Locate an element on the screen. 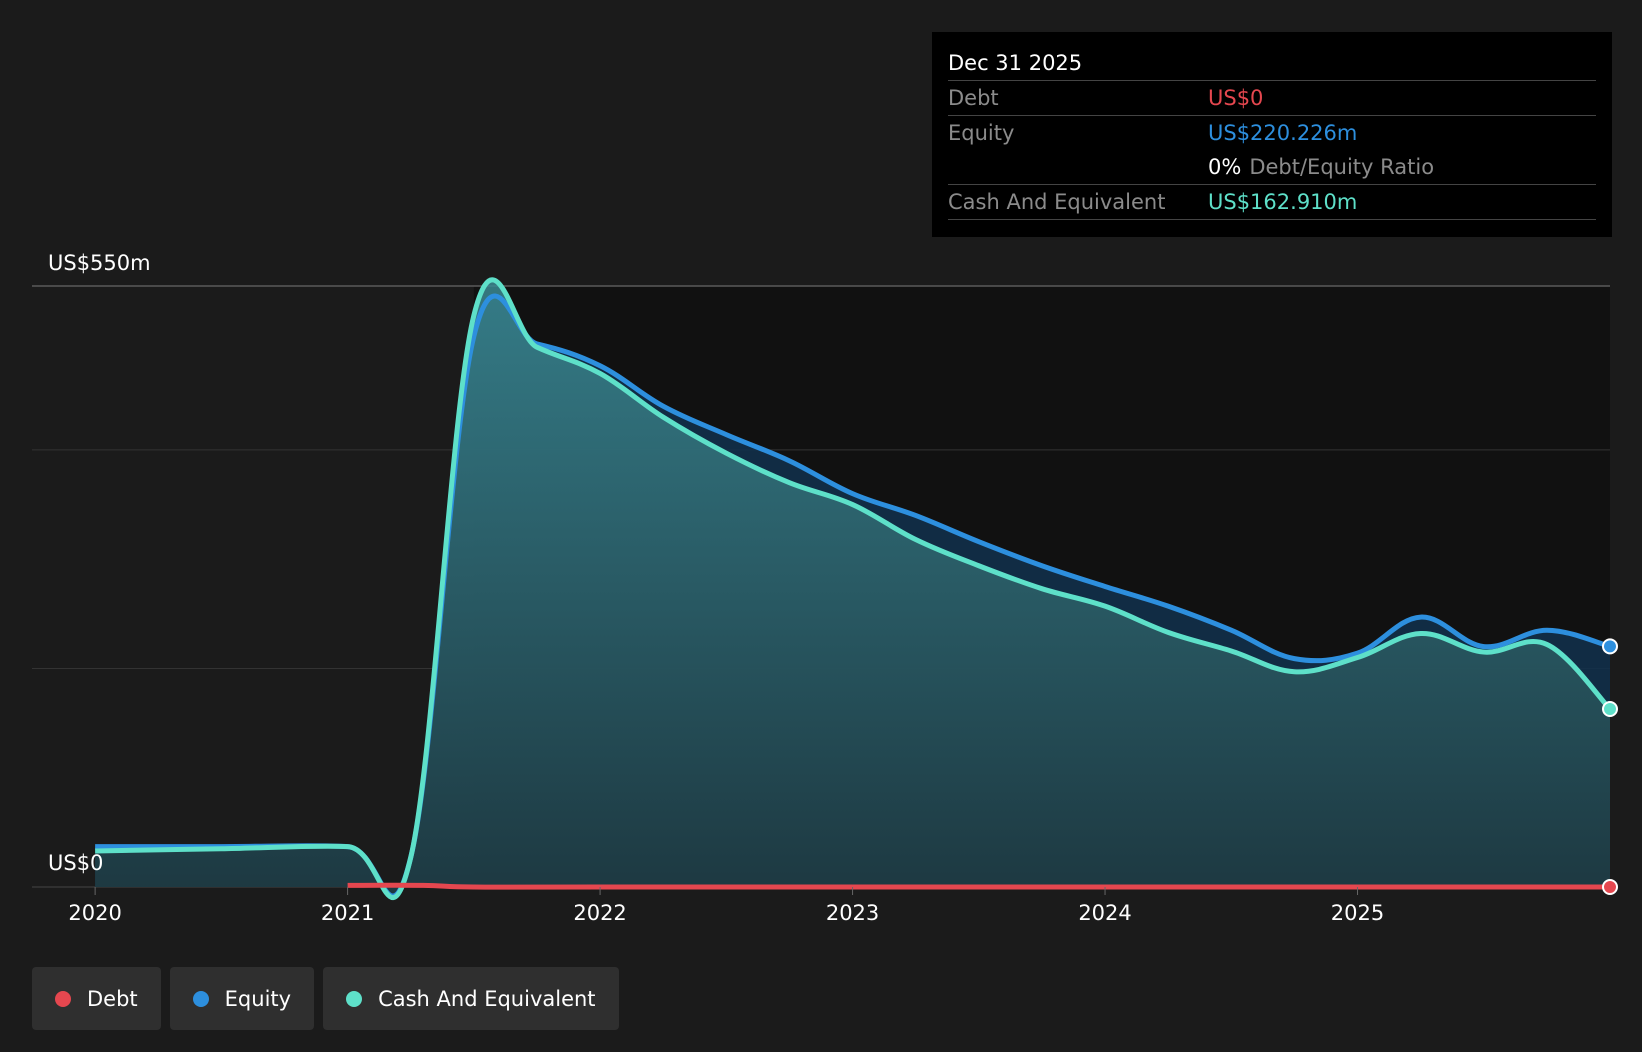 The width and height of the screenshot is (1642, 1052). y-axis-top-label: US$550m is located at coordinates (99, 263).